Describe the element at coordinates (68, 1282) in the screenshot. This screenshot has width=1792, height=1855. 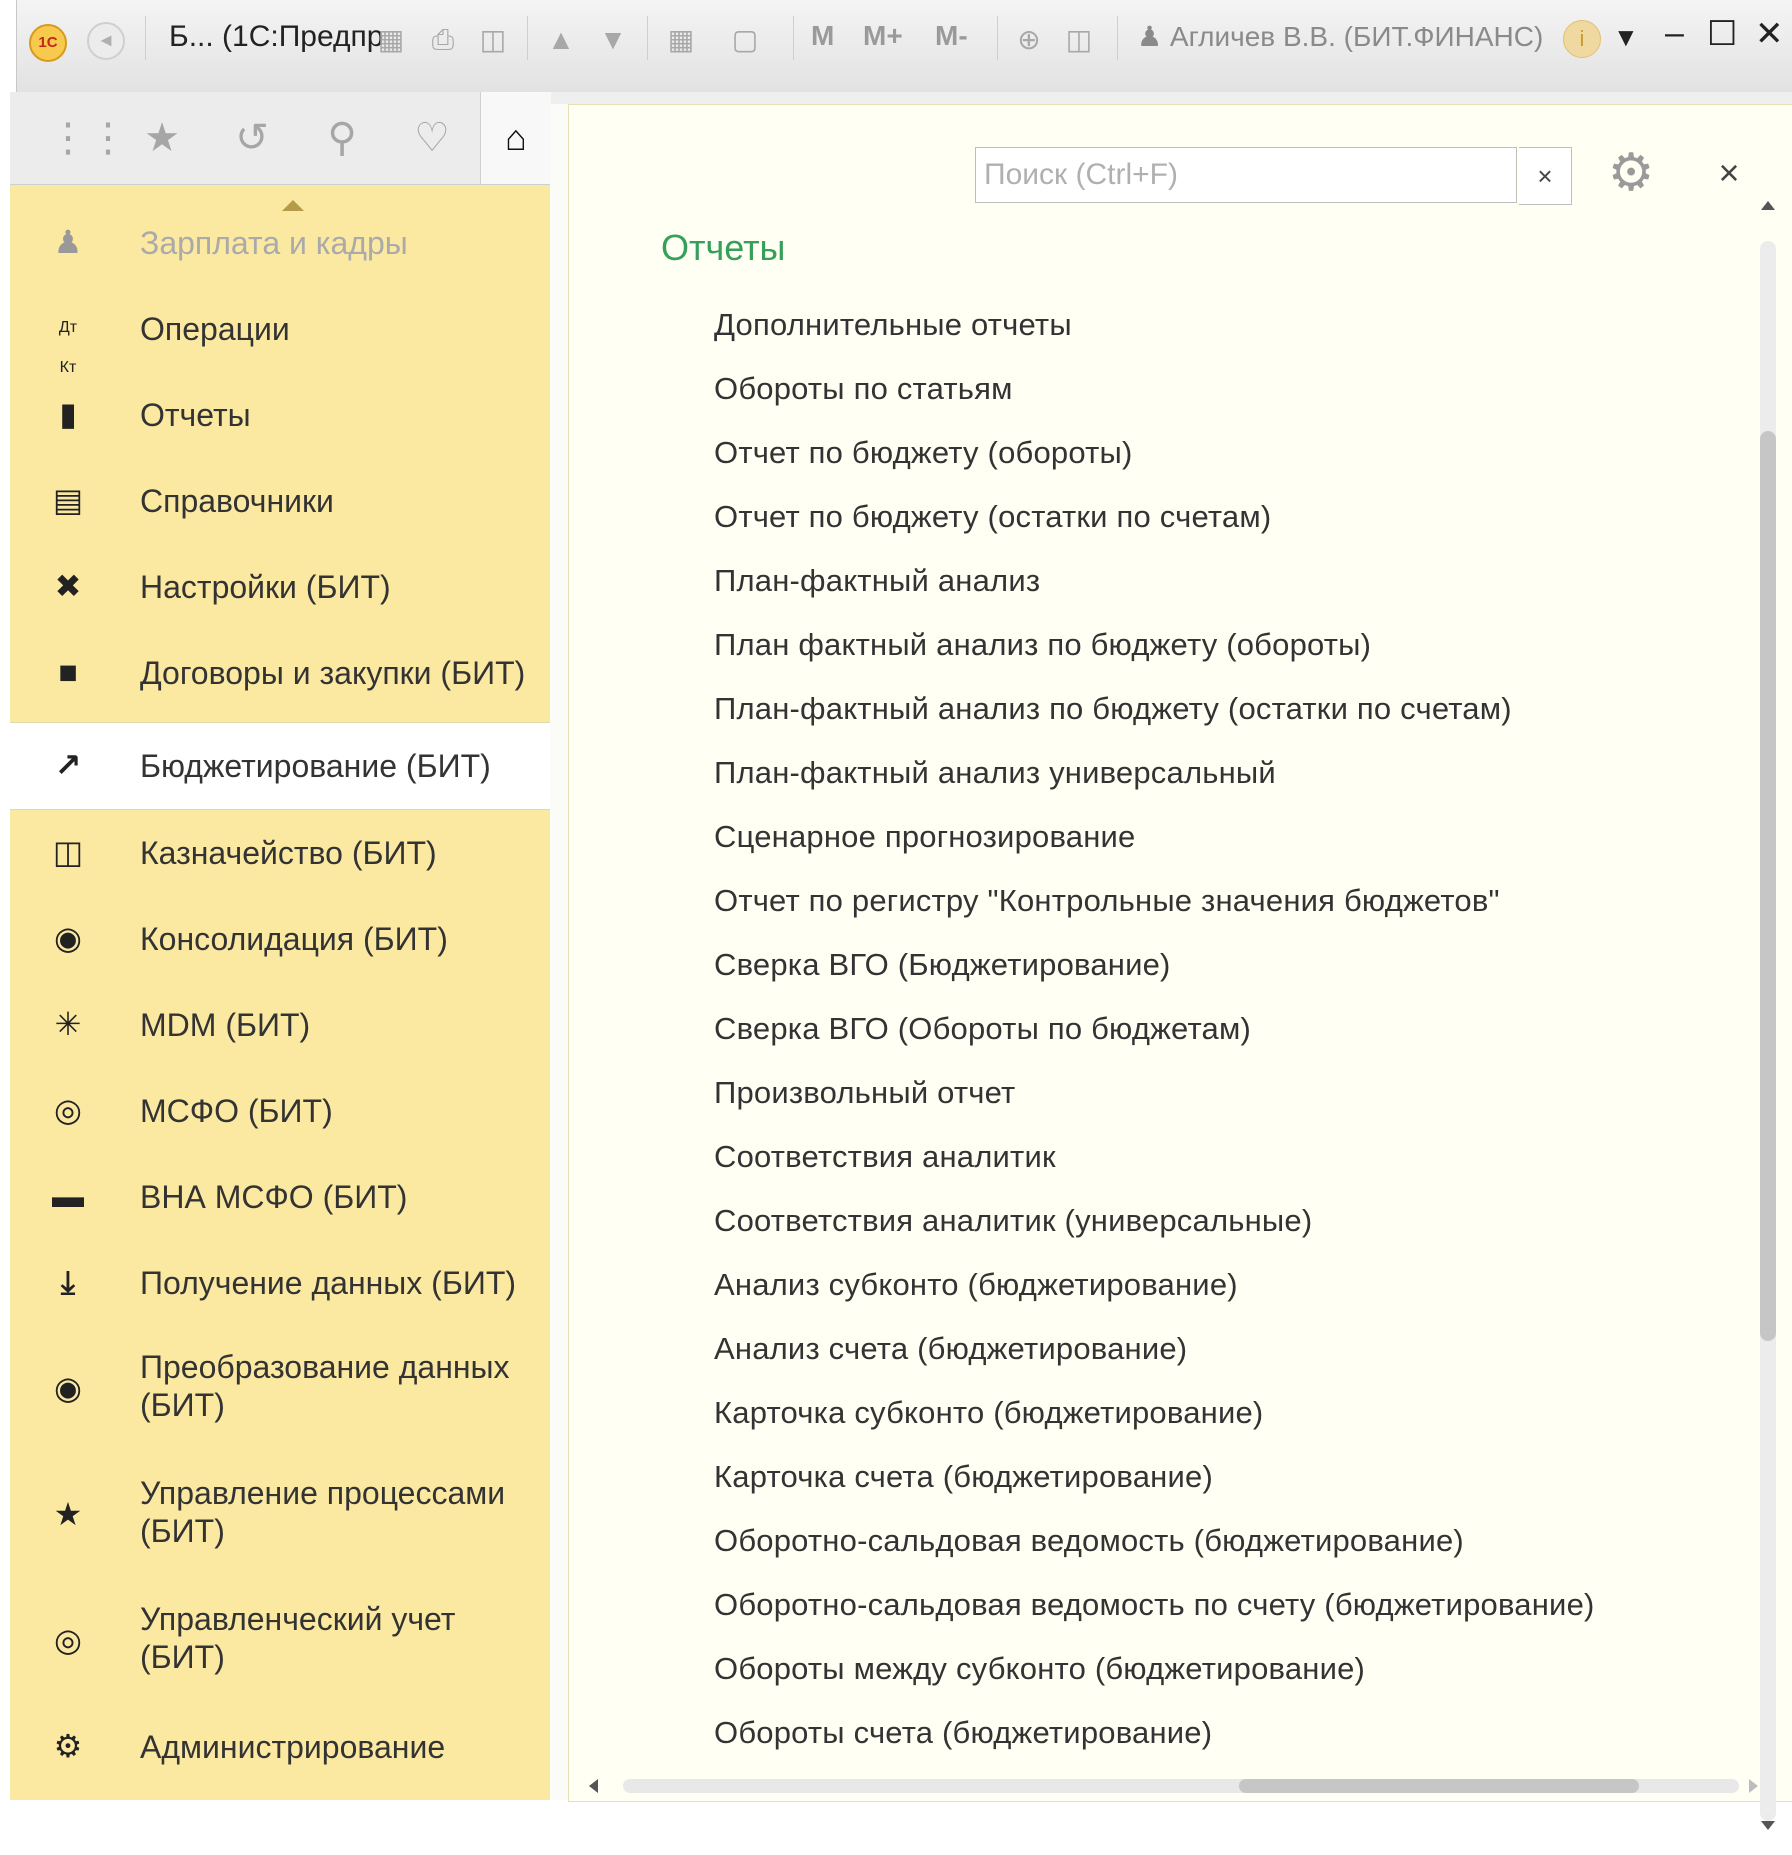
I see `download-icon: ⤓` at that location.